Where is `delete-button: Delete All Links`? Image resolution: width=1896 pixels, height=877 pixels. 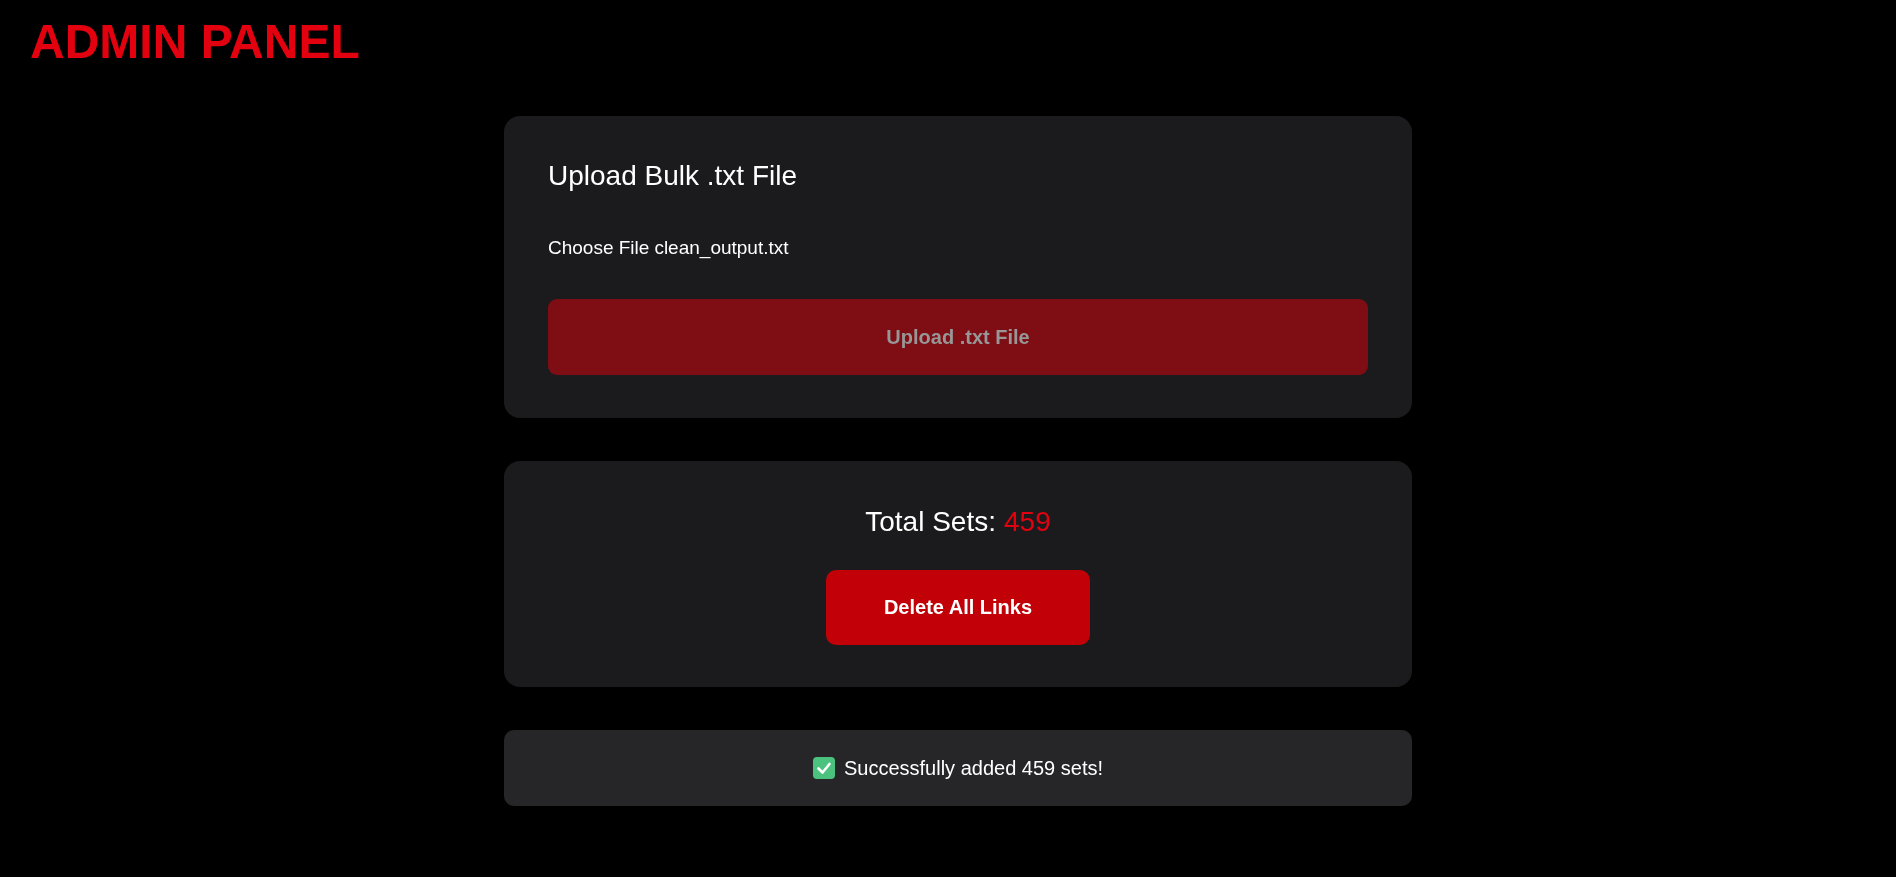
delete-button: Delete All Links is located at coordinates (958, 607).